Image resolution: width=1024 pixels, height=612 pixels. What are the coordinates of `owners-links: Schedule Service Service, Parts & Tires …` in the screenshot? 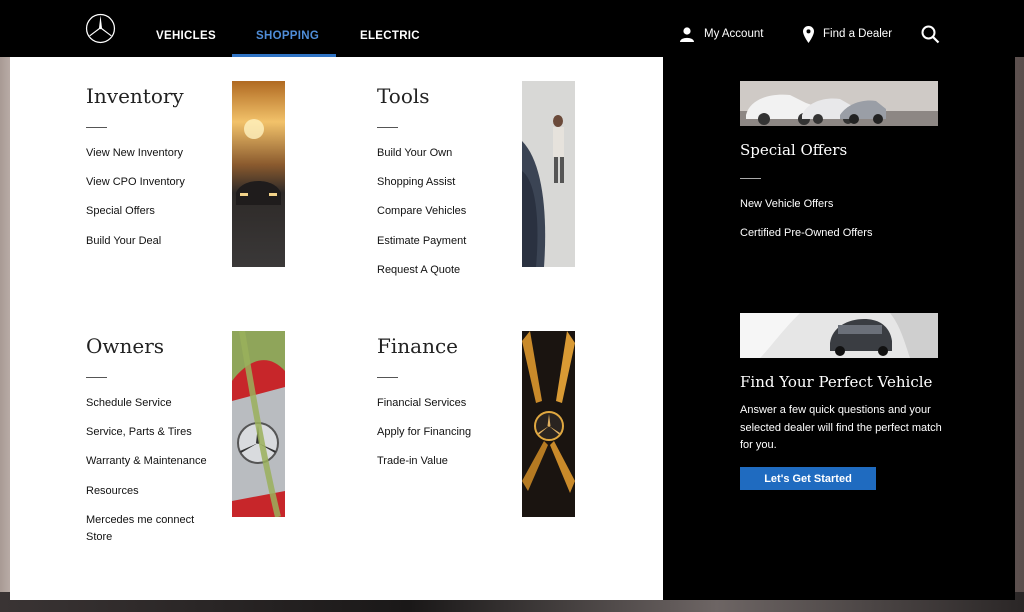 It's located at (151, 471).